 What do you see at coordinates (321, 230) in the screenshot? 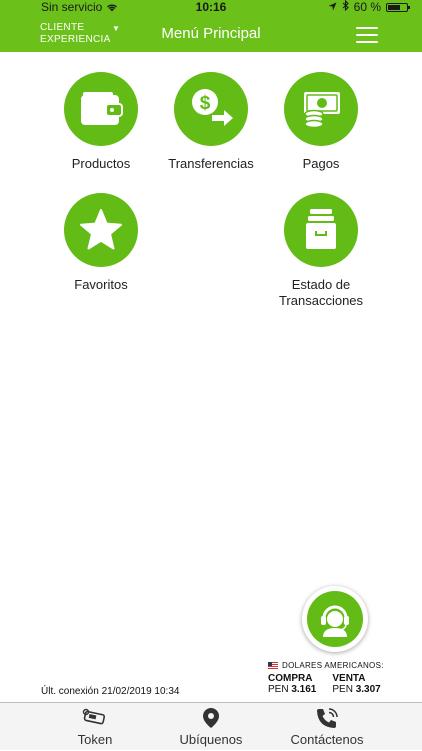
I see `archive-box-icon` at bounding box center [321, 230].